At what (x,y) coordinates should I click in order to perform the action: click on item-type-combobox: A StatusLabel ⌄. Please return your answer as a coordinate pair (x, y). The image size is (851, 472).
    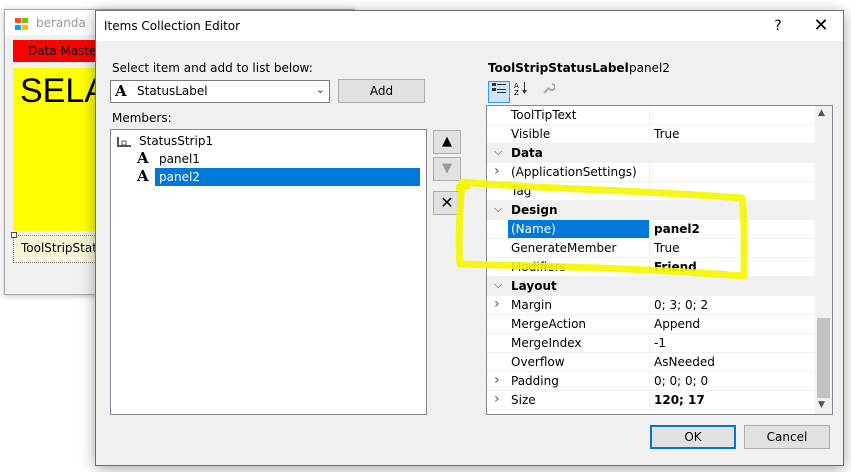
    Looking at the image, I should click on (220, 91).